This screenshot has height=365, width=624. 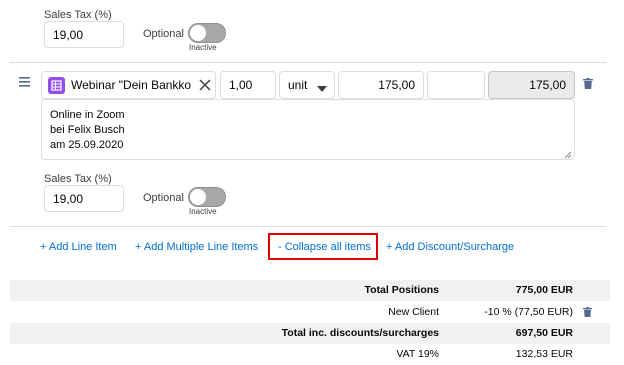 I want to click on resize-grip-icon, so click(x=568, y=154).